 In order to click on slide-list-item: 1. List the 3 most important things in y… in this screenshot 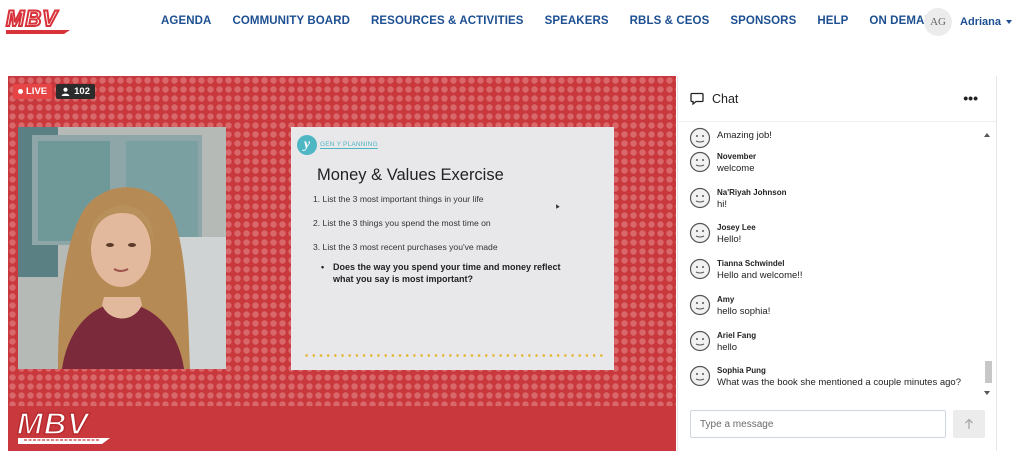, I will do `click(398, 199)`.